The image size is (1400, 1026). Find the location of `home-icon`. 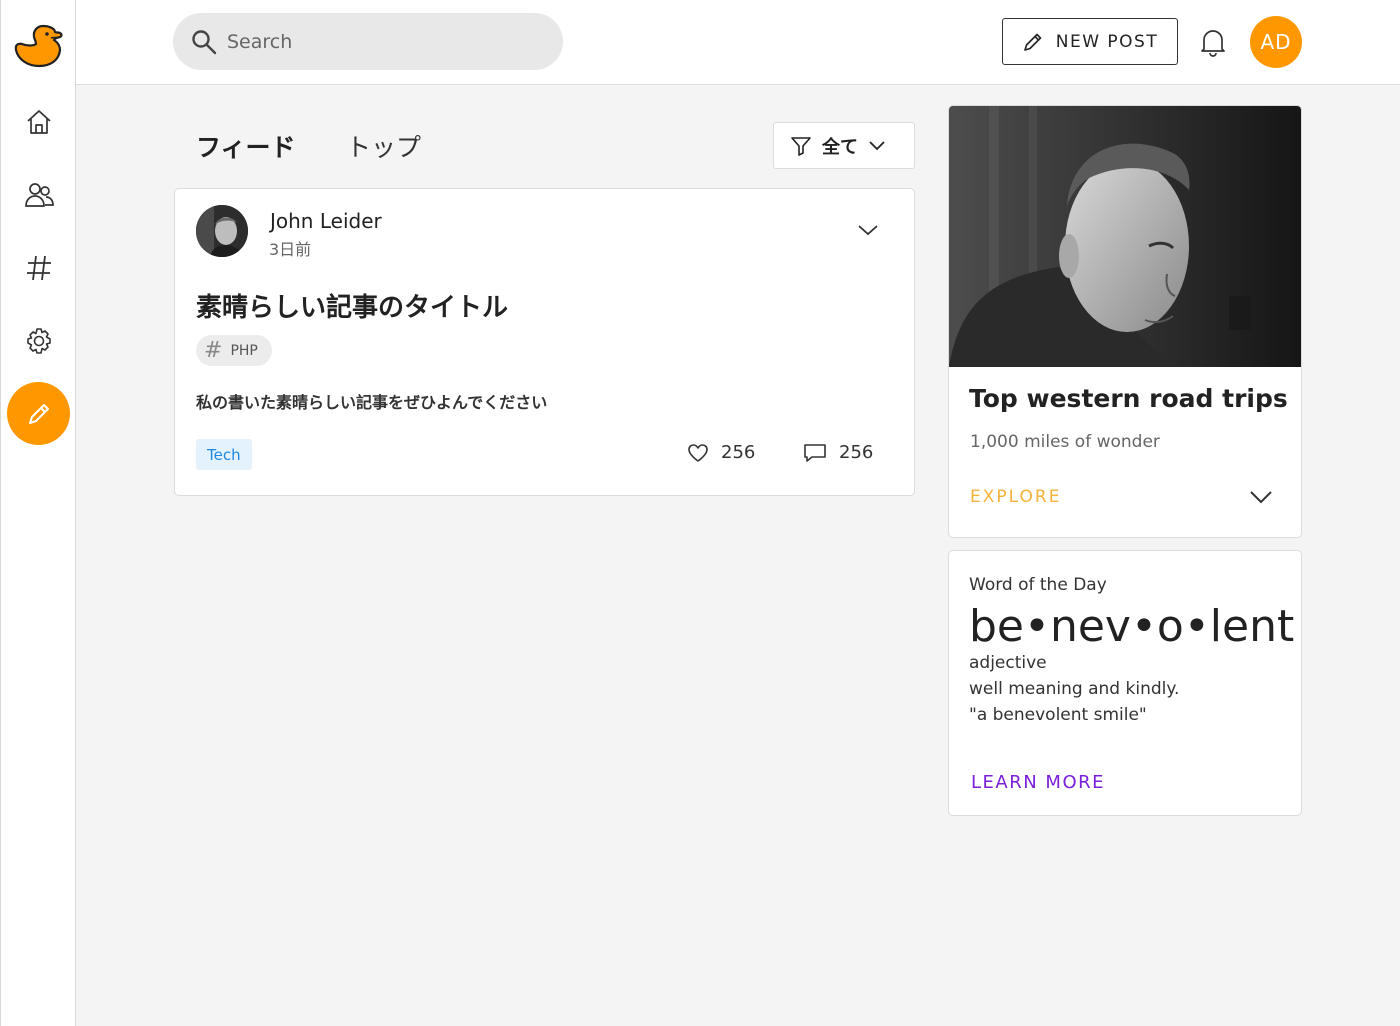

home-icon is located at coordinates (39, 122).